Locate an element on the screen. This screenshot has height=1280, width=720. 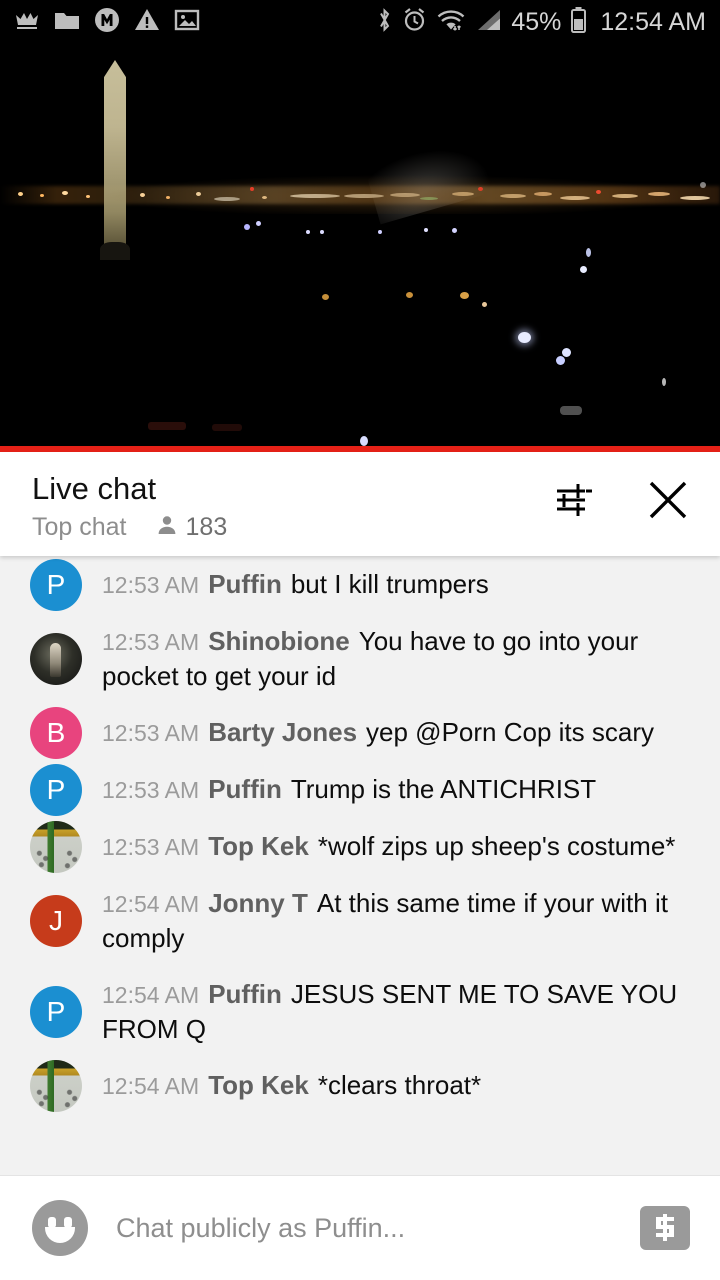
status-bar-left-icons is located at coordinates (107, 22).